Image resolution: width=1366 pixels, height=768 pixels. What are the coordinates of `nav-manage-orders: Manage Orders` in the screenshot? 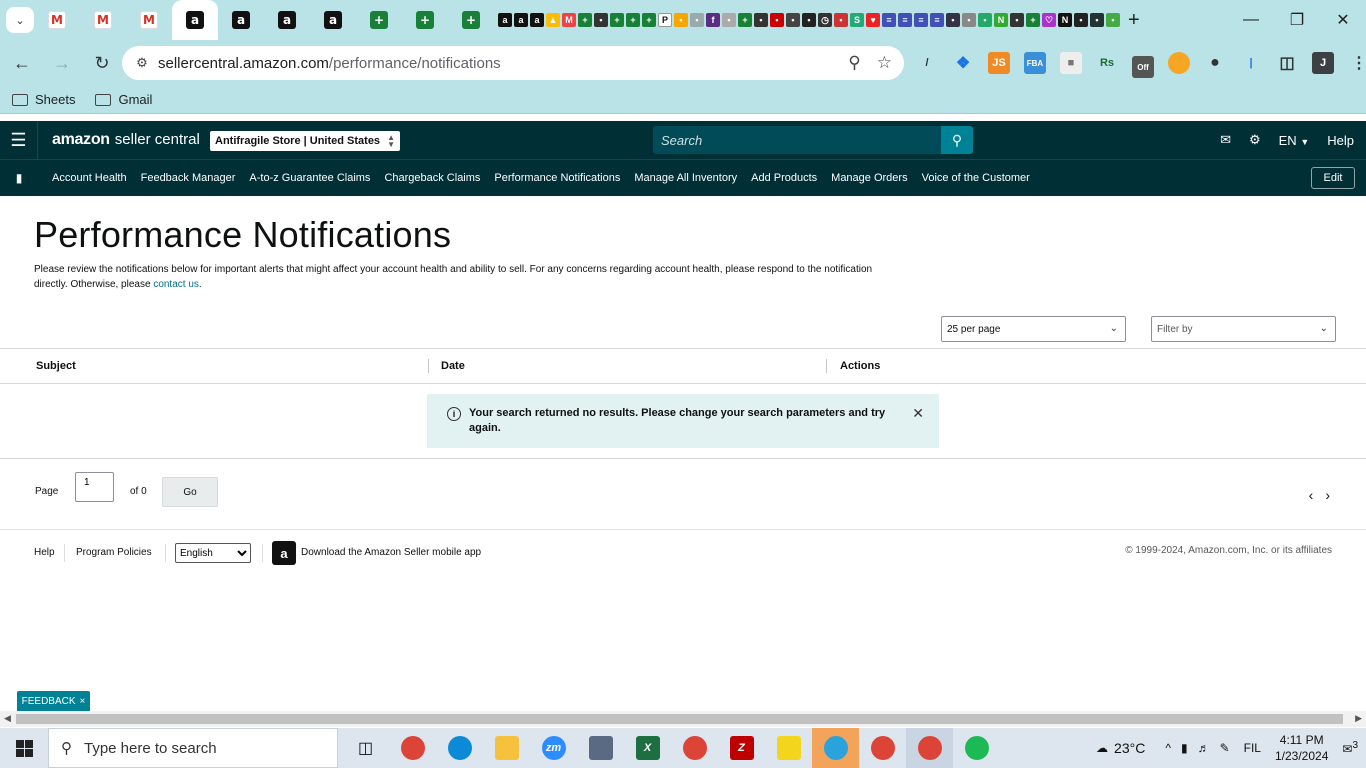 It's located at (869, 178).